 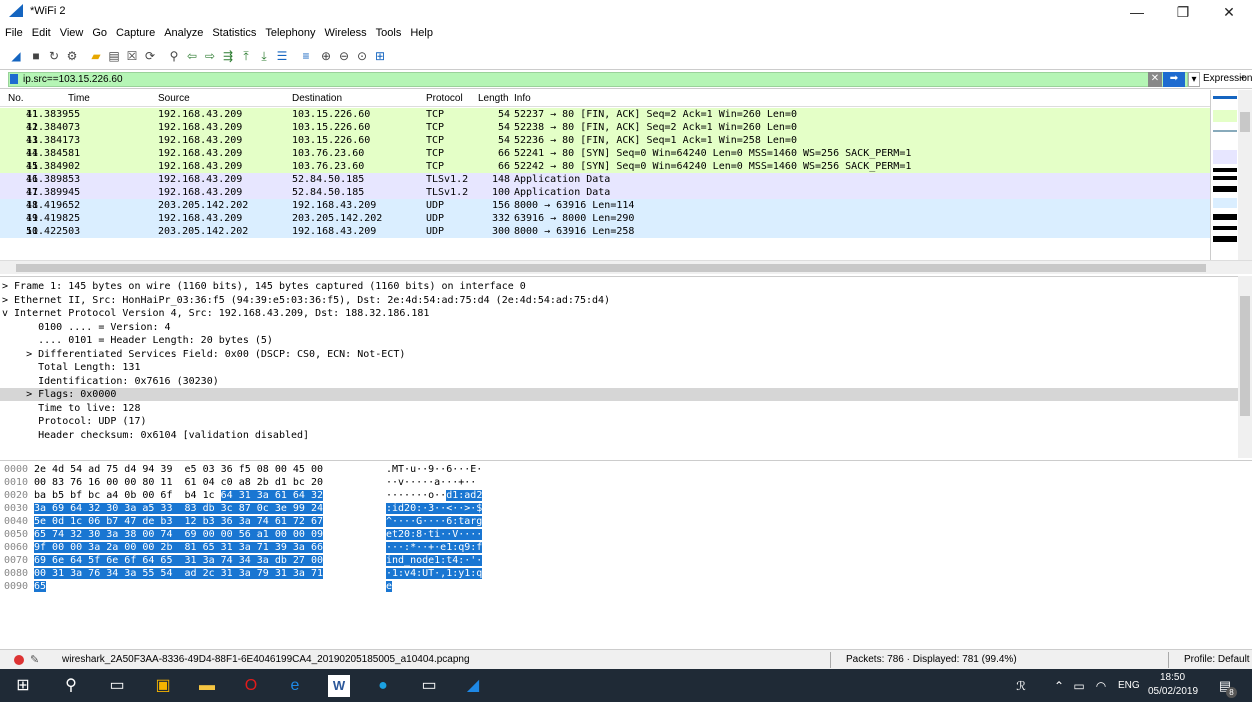 I want to click on menu-view: View, so click(x=71, y=31).